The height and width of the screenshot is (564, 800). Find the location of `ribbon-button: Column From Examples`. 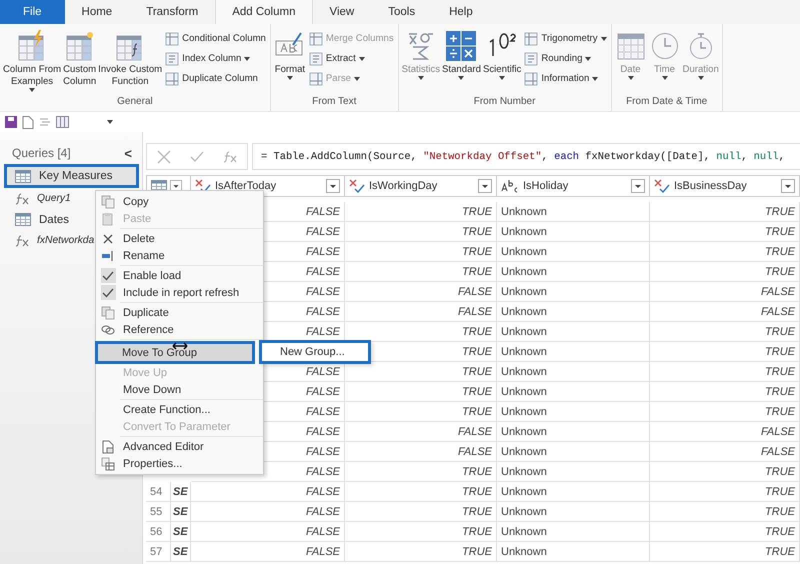

ribbon-button: Column From Examples is located at coordinates (32, 61).